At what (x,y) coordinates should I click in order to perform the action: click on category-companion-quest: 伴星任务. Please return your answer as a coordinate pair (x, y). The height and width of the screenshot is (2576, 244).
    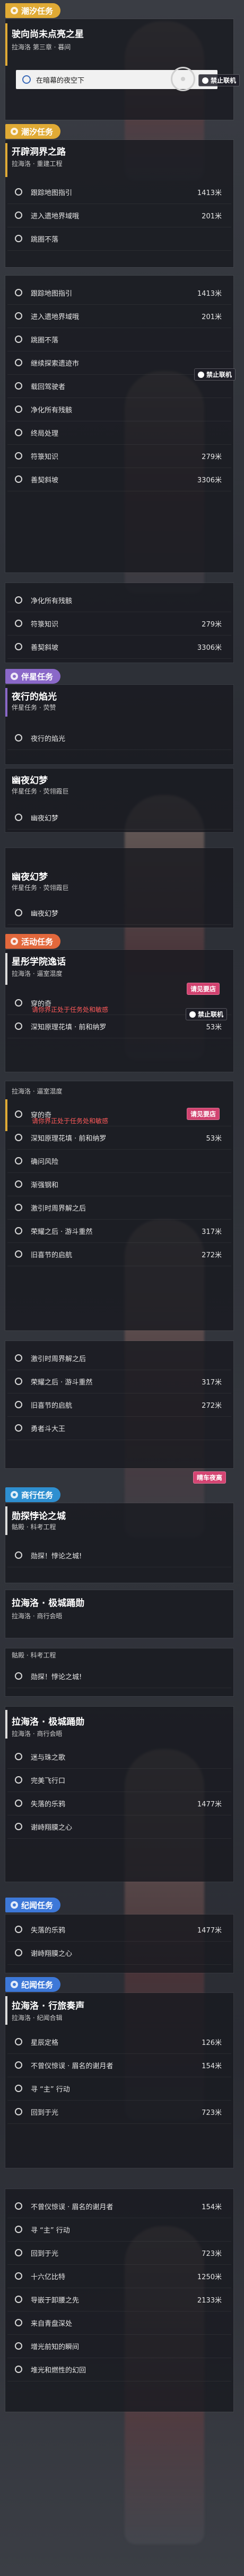
    Looking at the image, I should click on (33, 676).